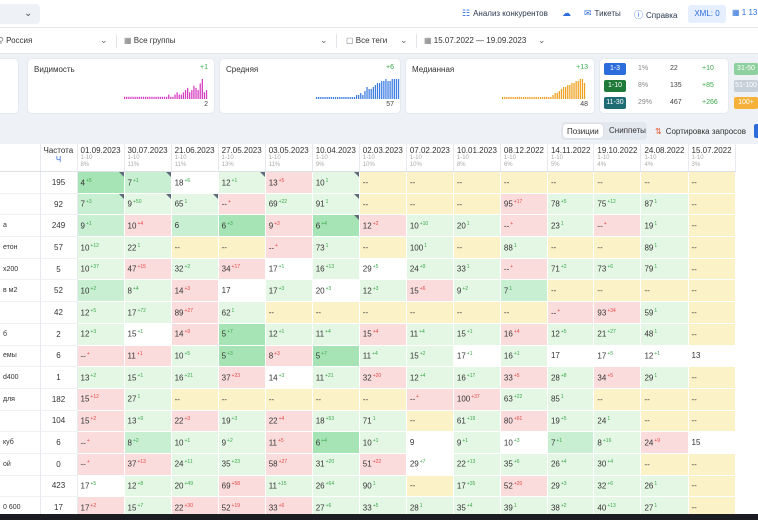 The image size is (758, 520). I want to click on sort-queries-button: ⇅ Сортировка запросов, so click(700, 131).